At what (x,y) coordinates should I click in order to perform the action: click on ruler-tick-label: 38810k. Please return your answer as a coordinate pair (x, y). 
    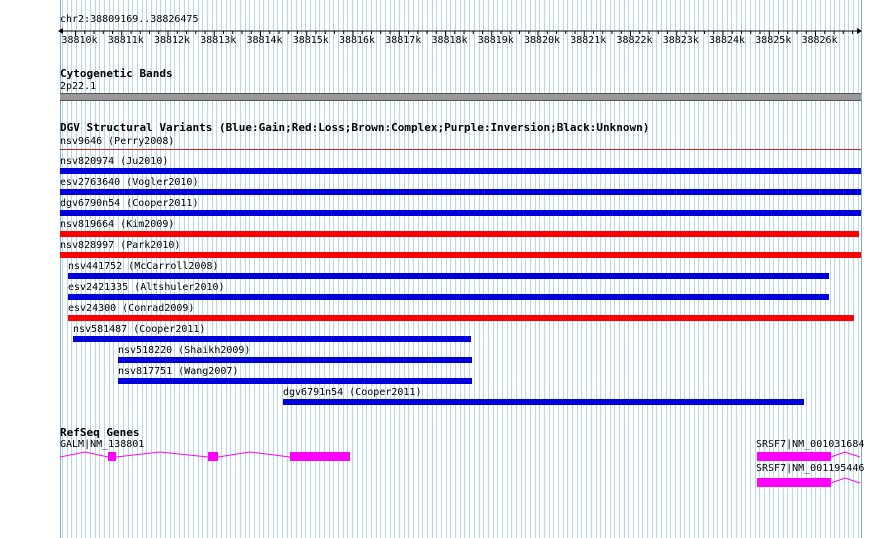
    Looking at the image, I should click on (79, 40).